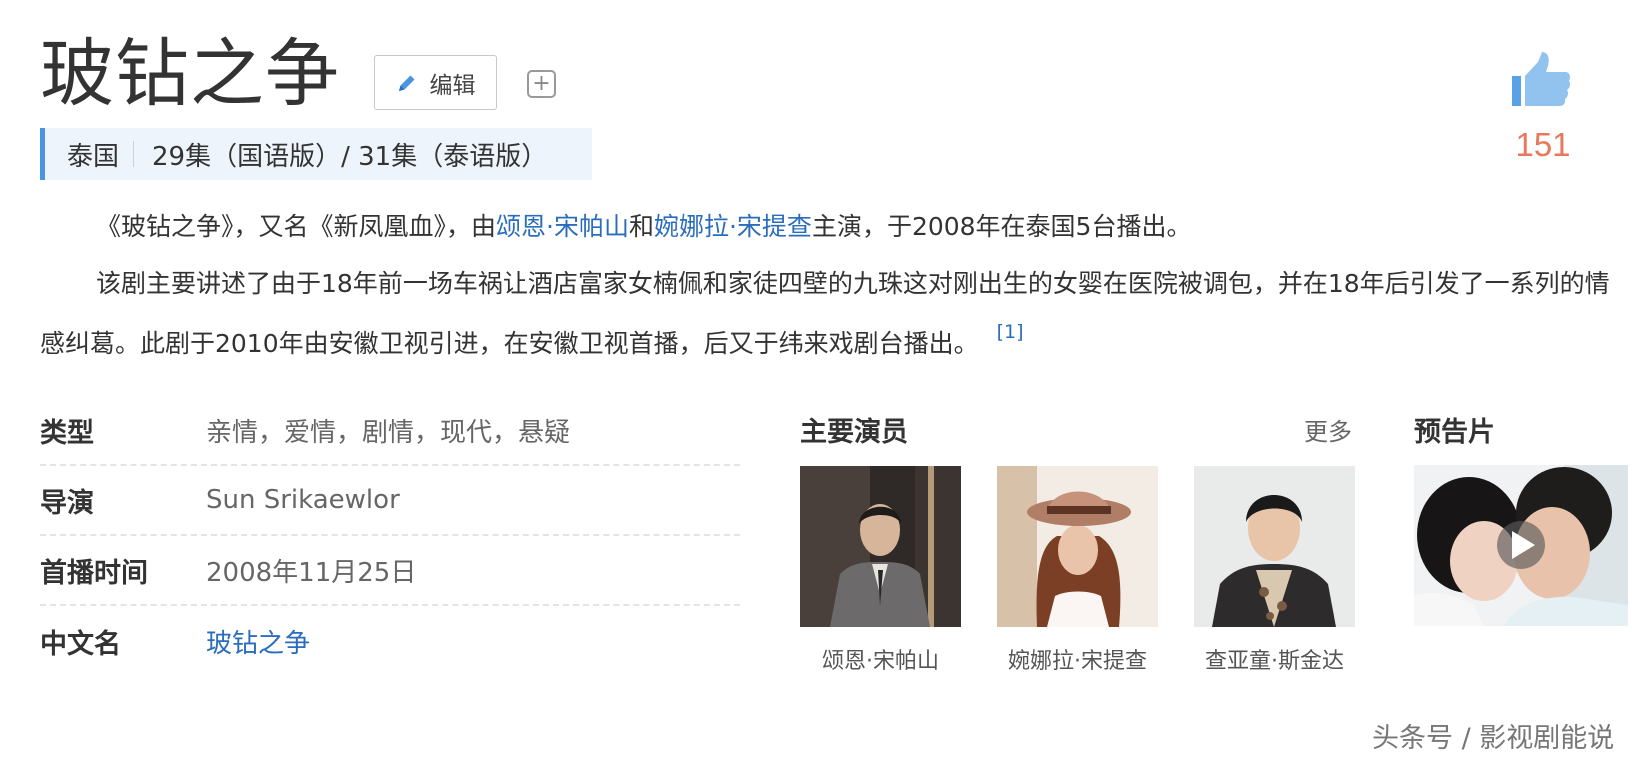 Image resolution: width=1642 pixels, height=758 pixels. What do you see at coordinates (303, 500) in the screenshot?
I see `info-value: Sun Srikaewlor` at bounding box center [303, 500].